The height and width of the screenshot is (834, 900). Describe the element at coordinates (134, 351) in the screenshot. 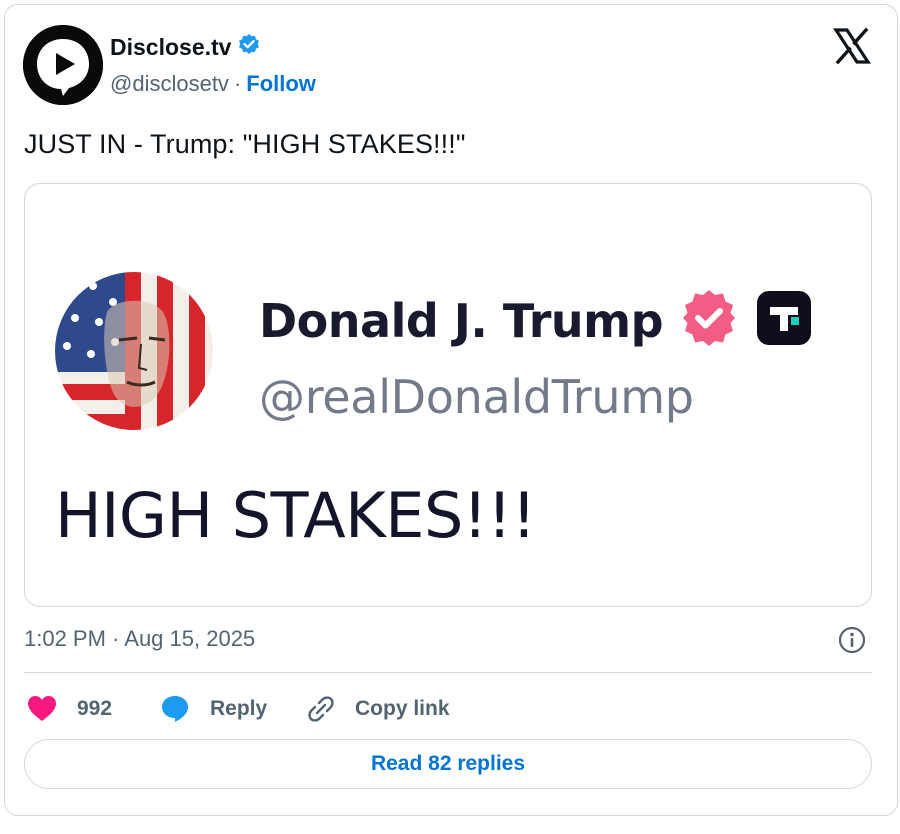

I see `media-author-avatar` at that location.